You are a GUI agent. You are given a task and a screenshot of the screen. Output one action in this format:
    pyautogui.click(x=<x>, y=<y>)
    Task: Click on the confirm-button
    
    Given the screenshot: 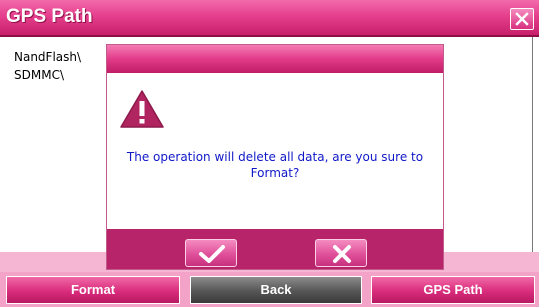 What is the action you would take?
    pyautogui.click(x=211, y=253)
    